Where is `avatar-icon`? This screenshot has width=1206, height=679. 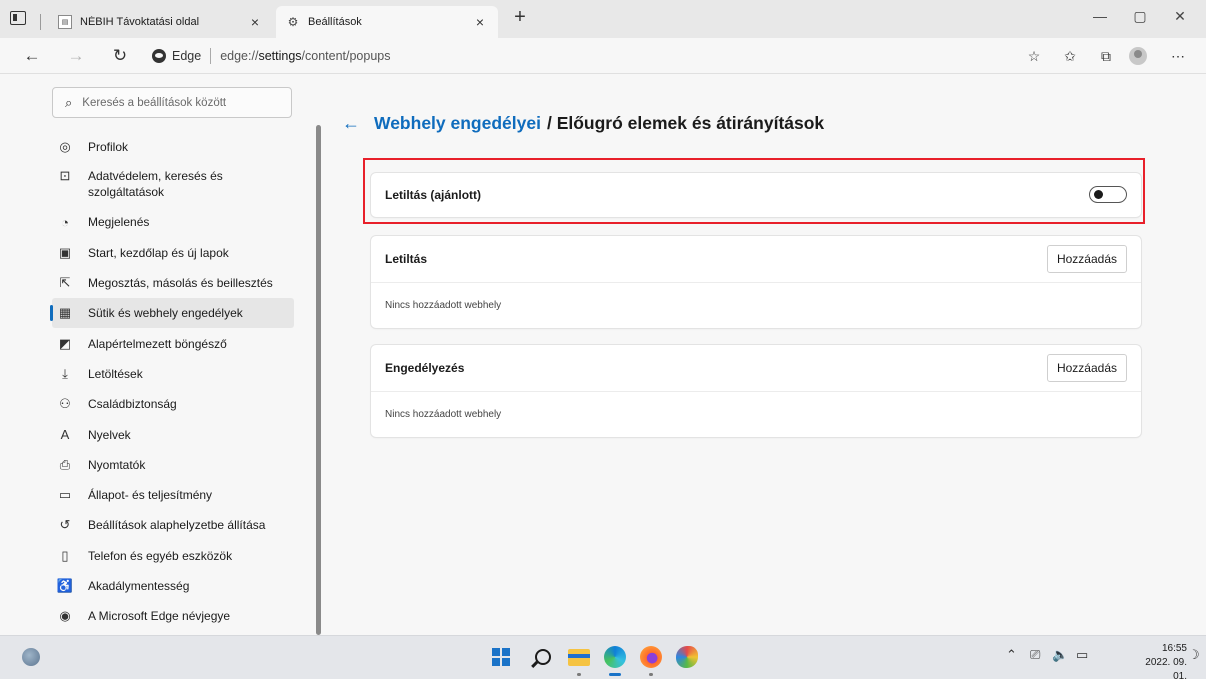 avatar-icon is located at coordinates (1138, 56).